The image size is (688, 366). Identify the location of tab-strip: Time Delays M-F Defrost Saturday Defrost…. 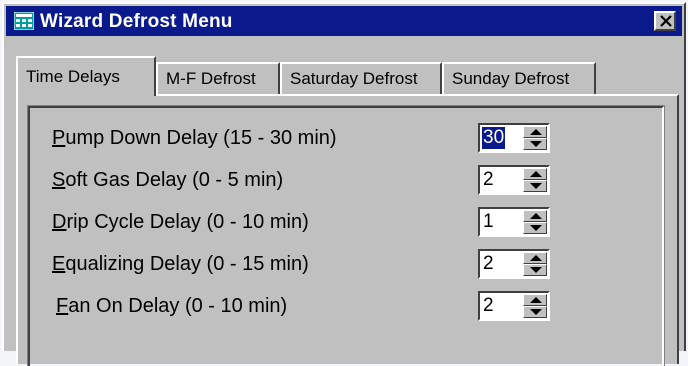
(346, 76).